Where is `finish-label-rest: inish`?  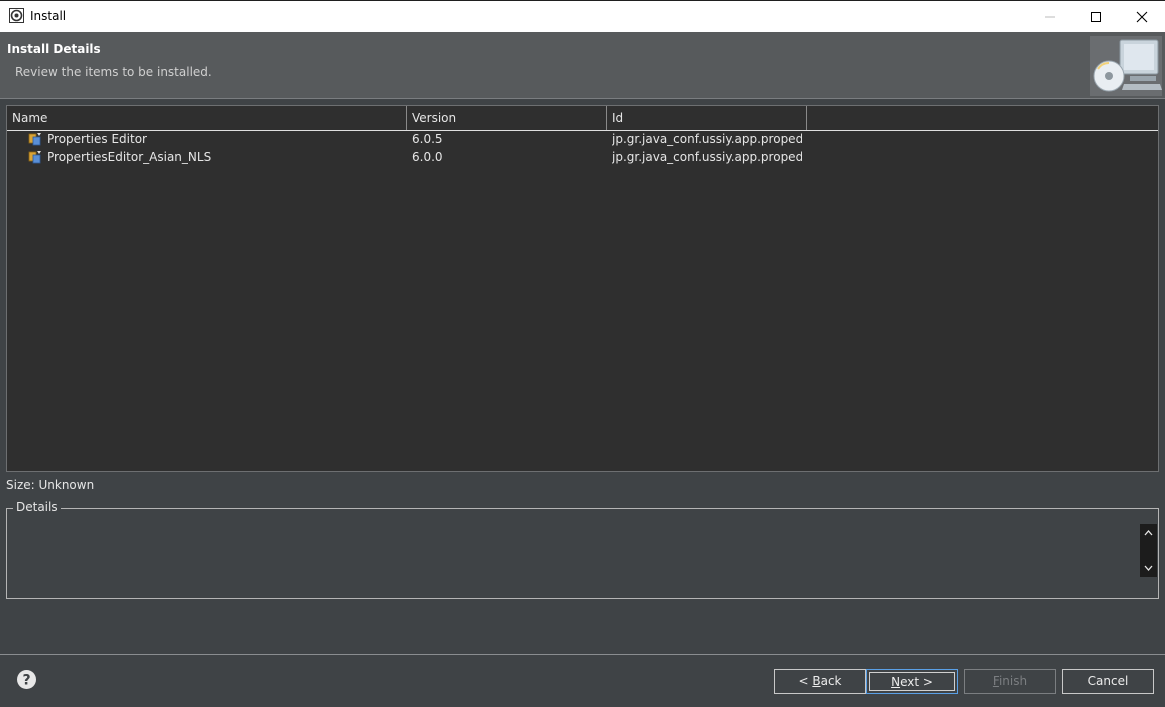
finish-label-rest: inish is located at coordinates (1013, 681).